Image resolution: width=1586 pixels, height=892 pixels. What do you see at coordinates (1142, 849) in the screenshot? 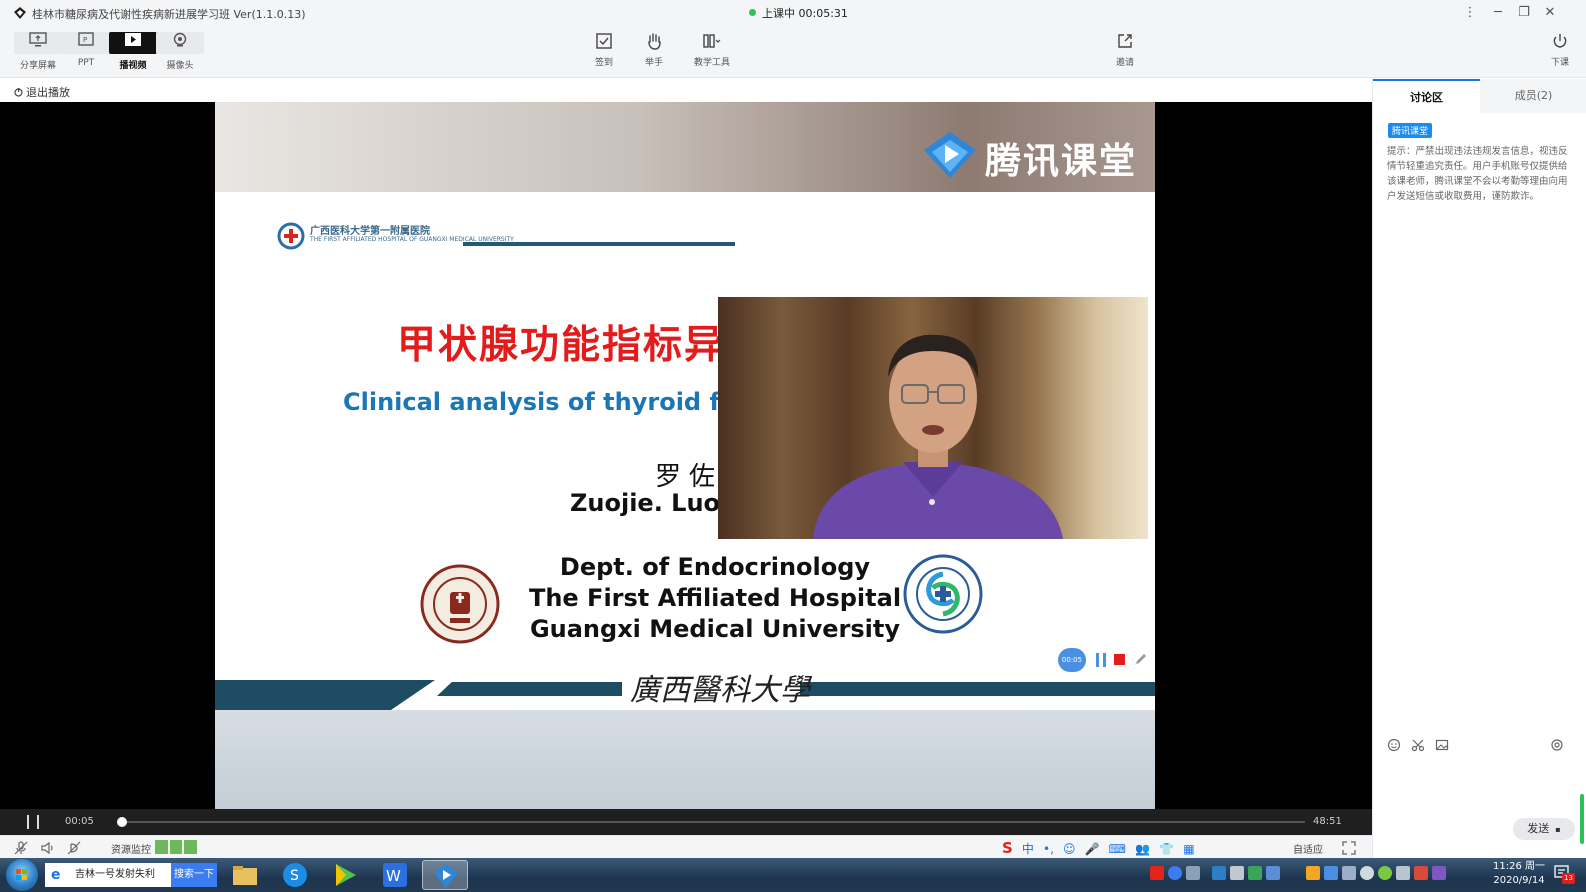
I see `ime-item: 👥` at bounding box center [1142, 849].